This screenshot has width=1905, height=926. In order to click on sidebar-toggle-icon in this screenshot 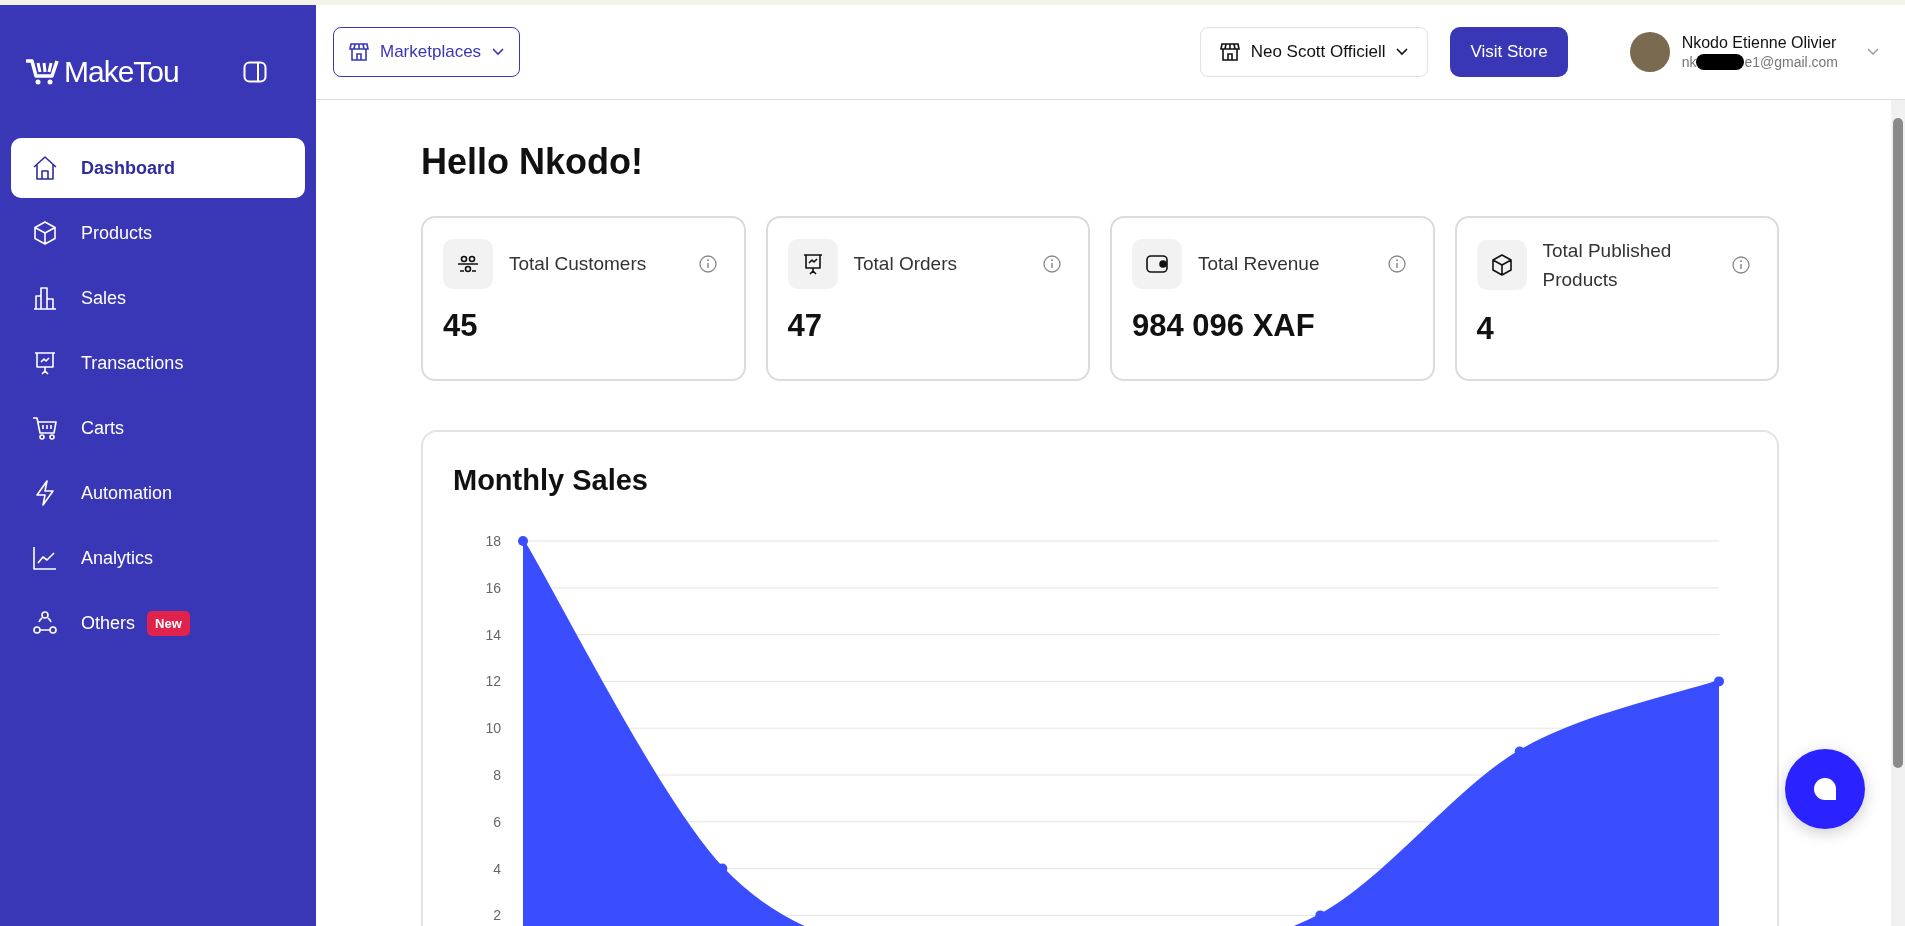, I will do `click(255, 71)`.